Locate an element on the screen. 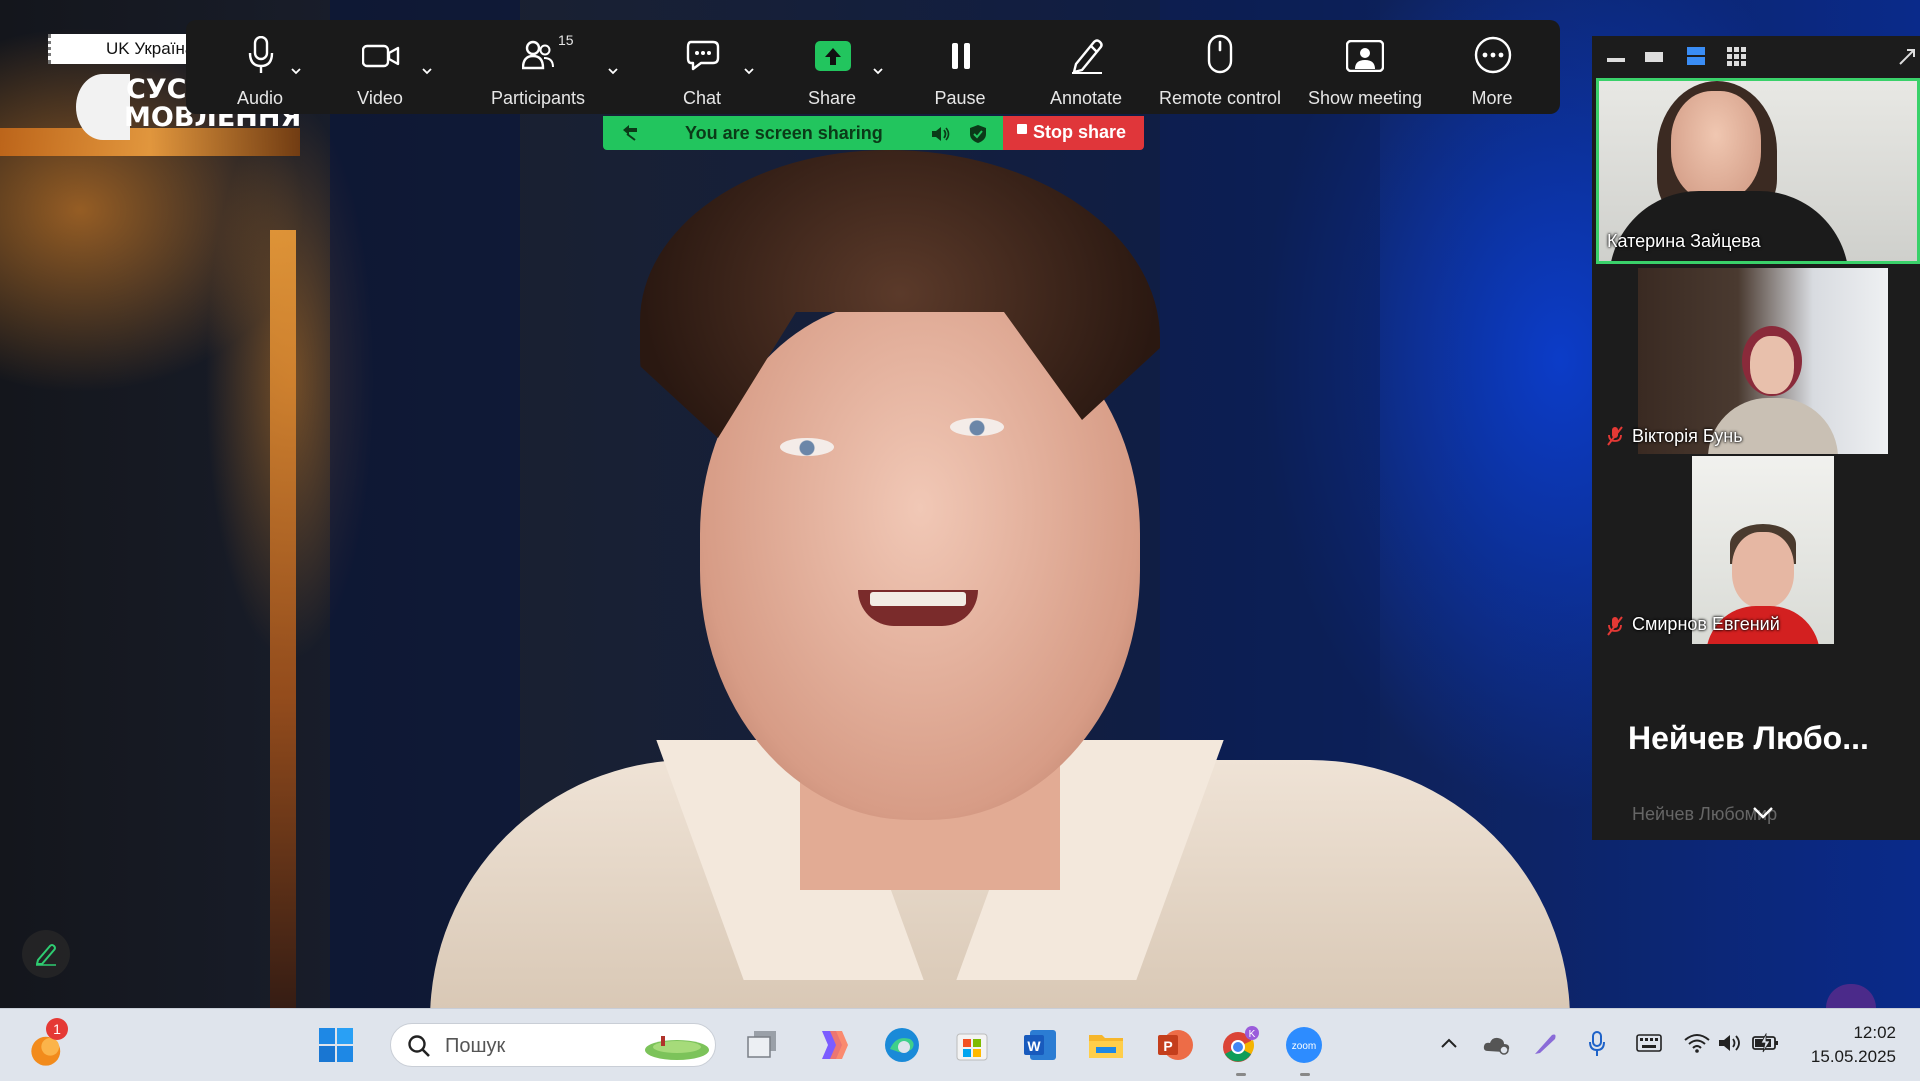 Image resolution: width=1920 pixels, height=1081 pixels. gallery-view-icon is located at coordinates (1737, 56).